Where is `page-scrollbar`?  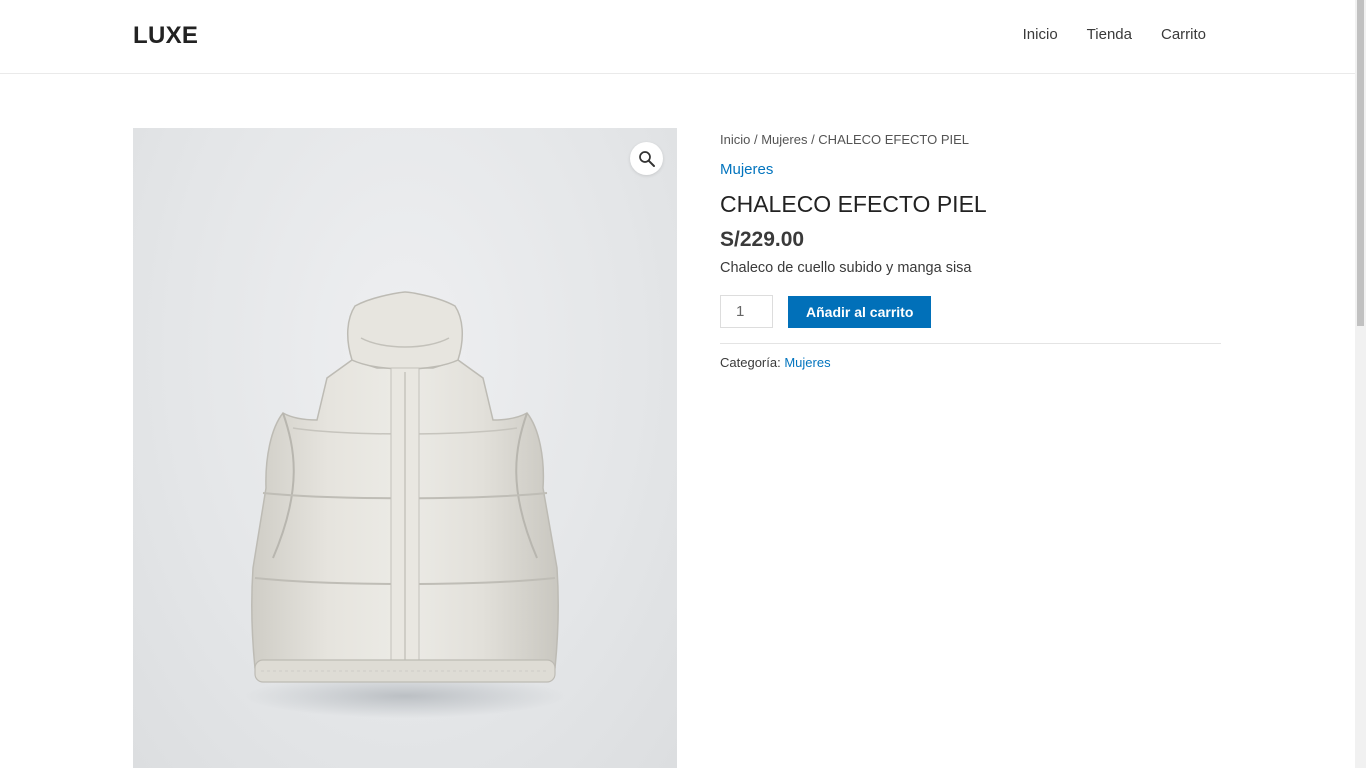
page-scrollbar is located at coordinates (1360, 384).